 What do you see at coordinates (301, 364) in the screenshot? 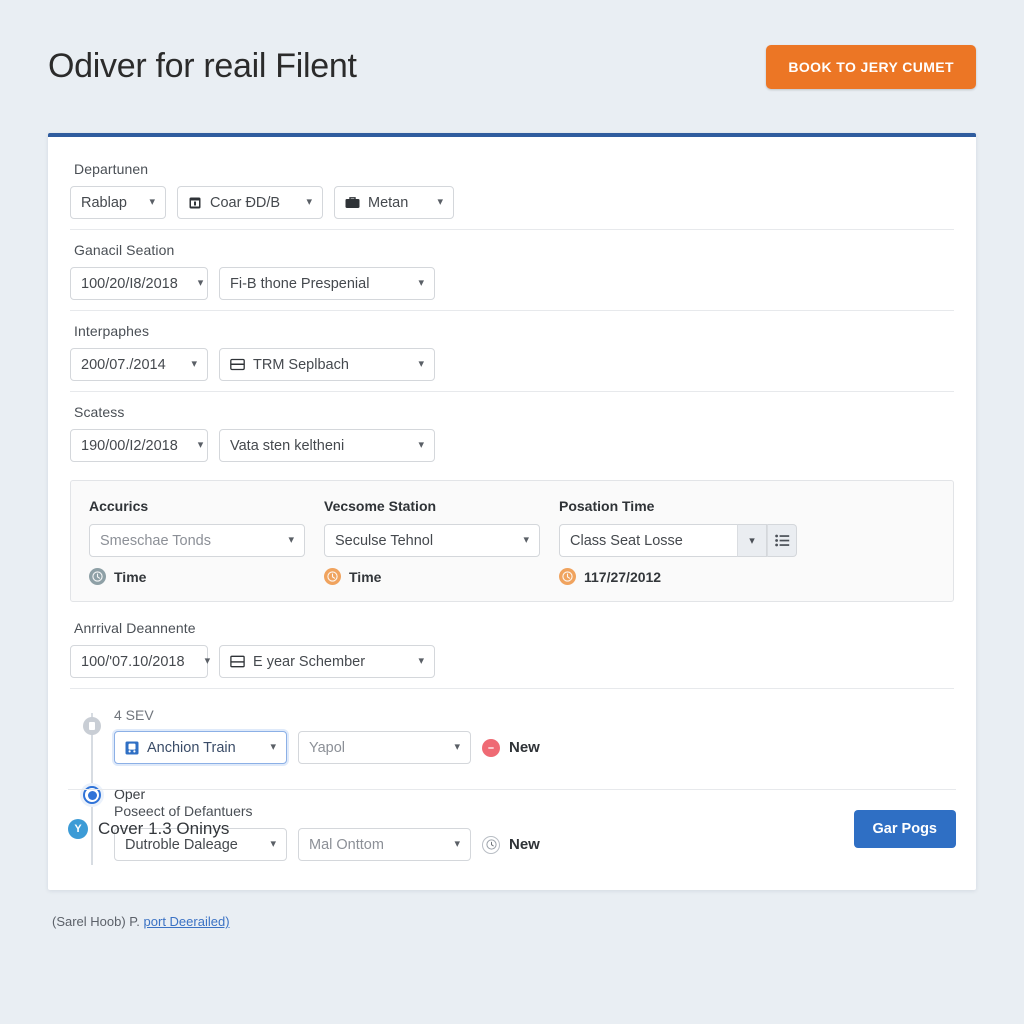
I see `select-value: TRM Seplbach` at bounding box center [301, 364].